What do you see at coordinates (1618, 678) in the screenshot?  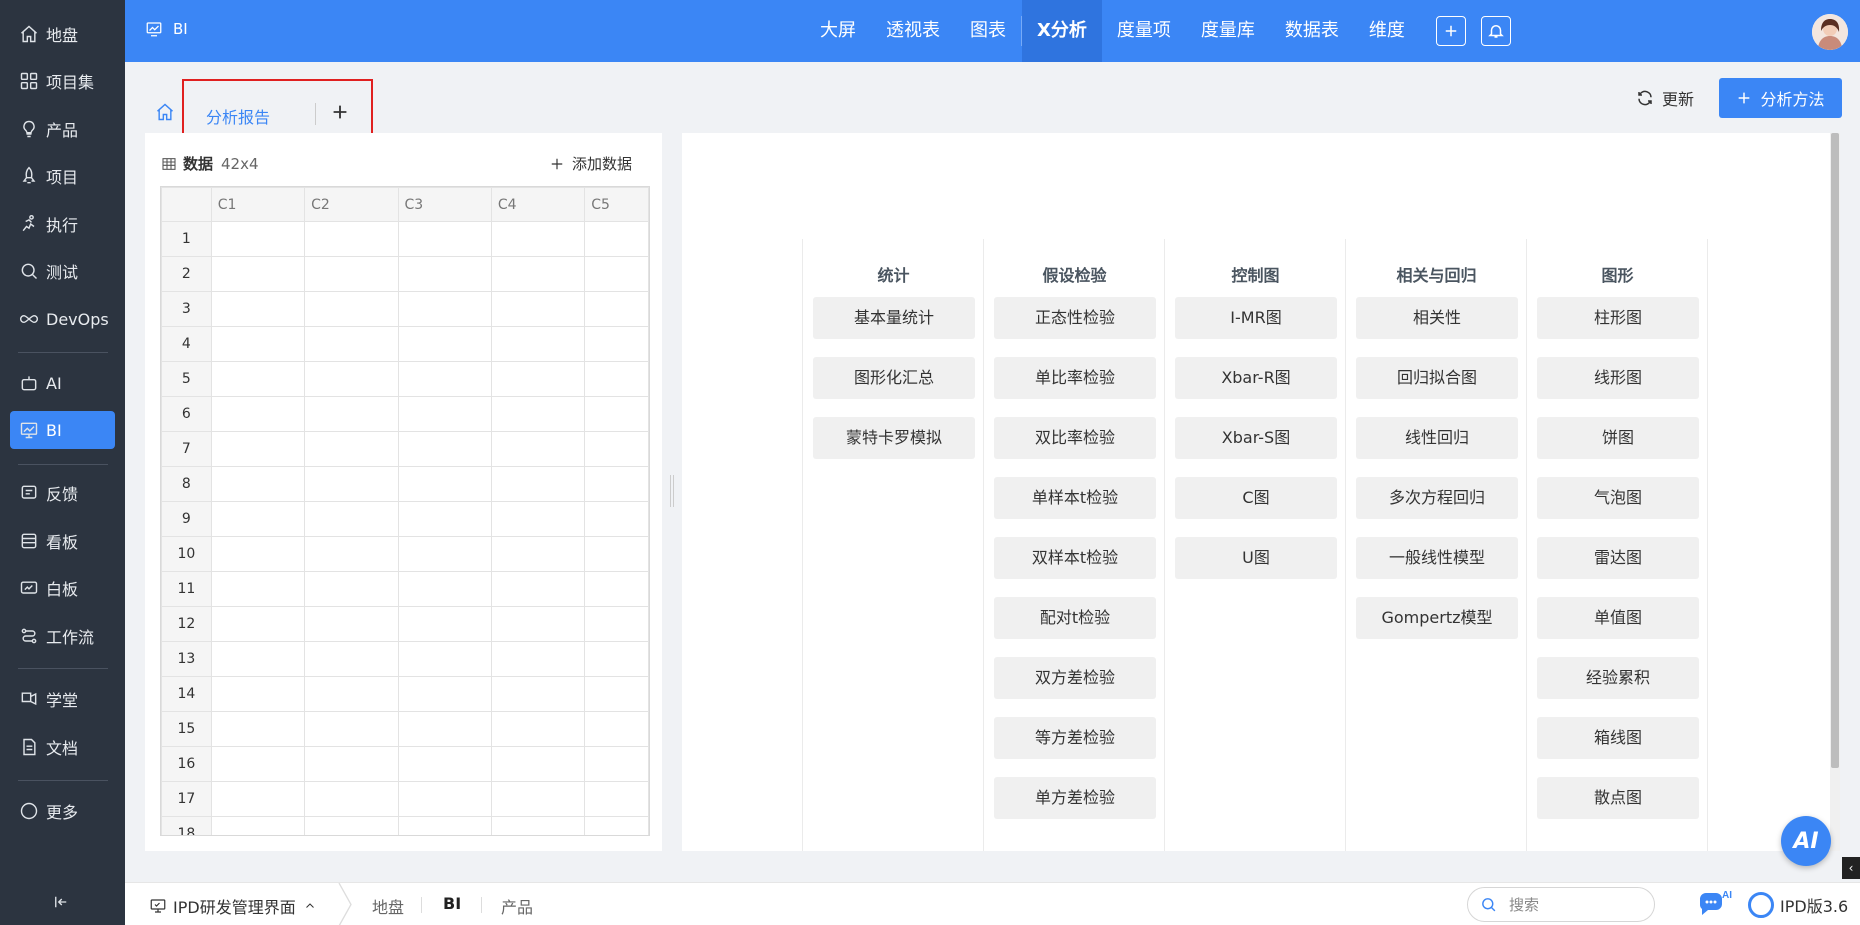 I see `method-button: 经验累积` at bounding box center [1618, 678].